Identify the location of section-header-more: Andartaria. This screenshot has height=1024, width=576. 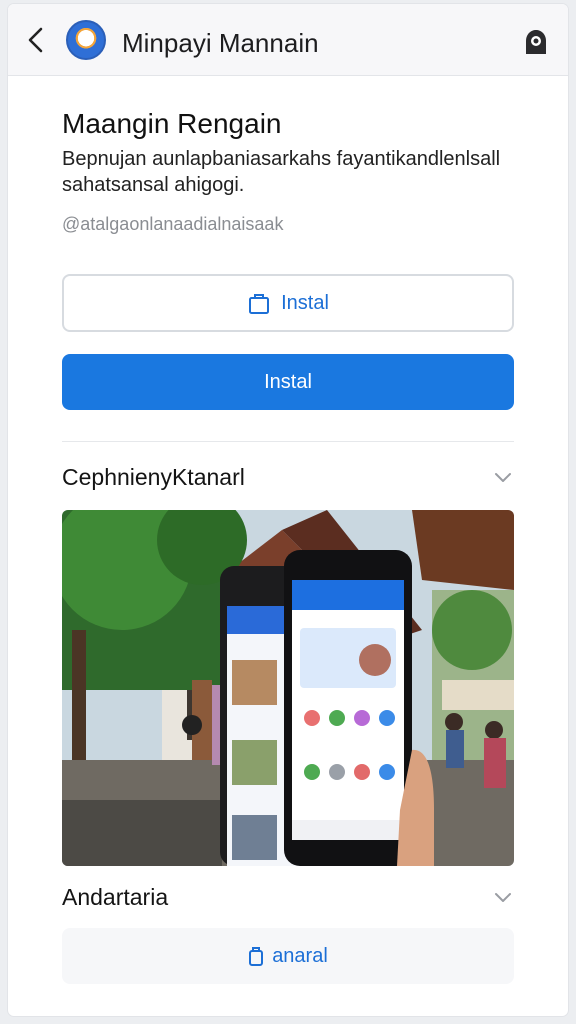
(288, 898).